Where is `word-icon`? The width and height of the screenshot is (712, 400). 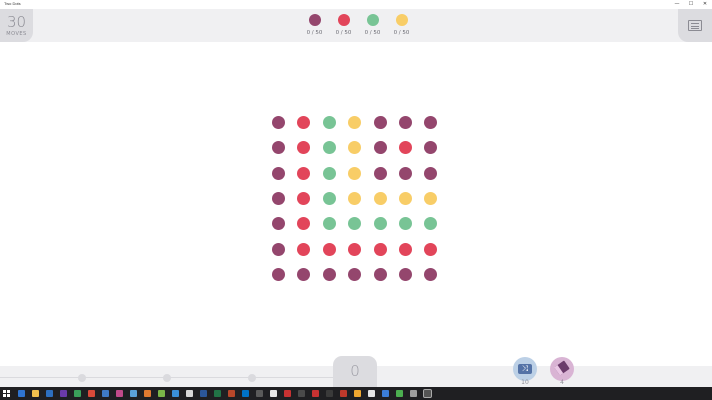 word-icon is located at coordinates (203, 393).